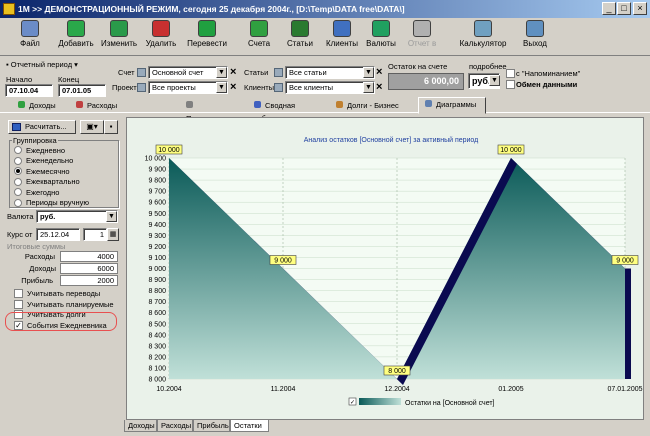 This screenshot has height=436, width=650. Describe the element at coordinates (89, 280) in the screenshot. I see `total-value: 2000` at that location.